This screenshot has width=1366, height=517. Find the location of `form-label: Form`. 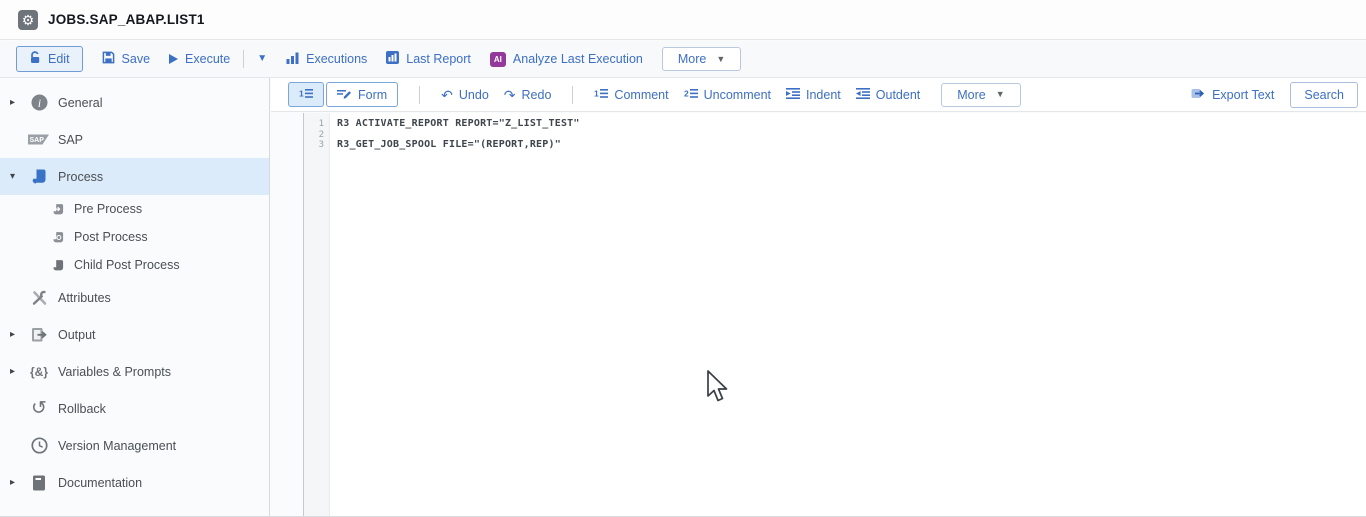

form-label: Form is located at coordinates (373, 94).